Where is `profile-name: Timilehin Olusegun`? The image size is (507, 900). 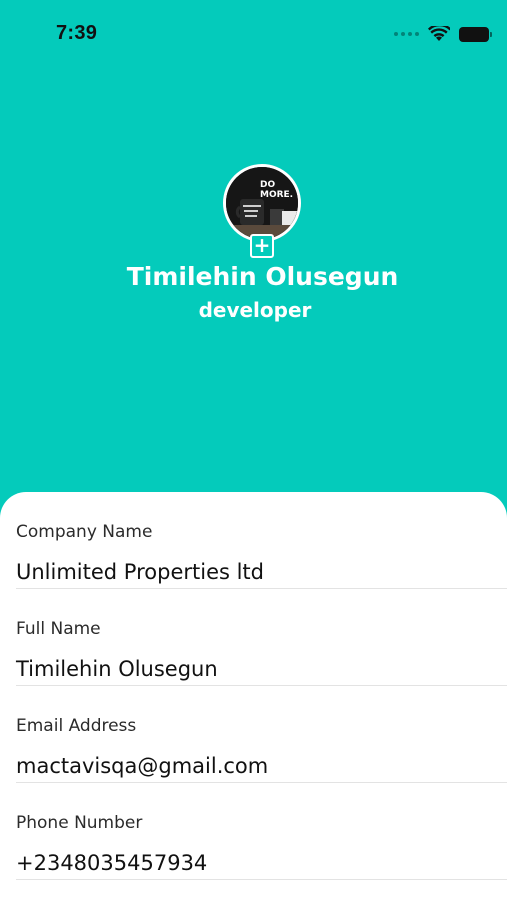 profile-name: Timilehin Olusegun is located at coordinates (262, 276).